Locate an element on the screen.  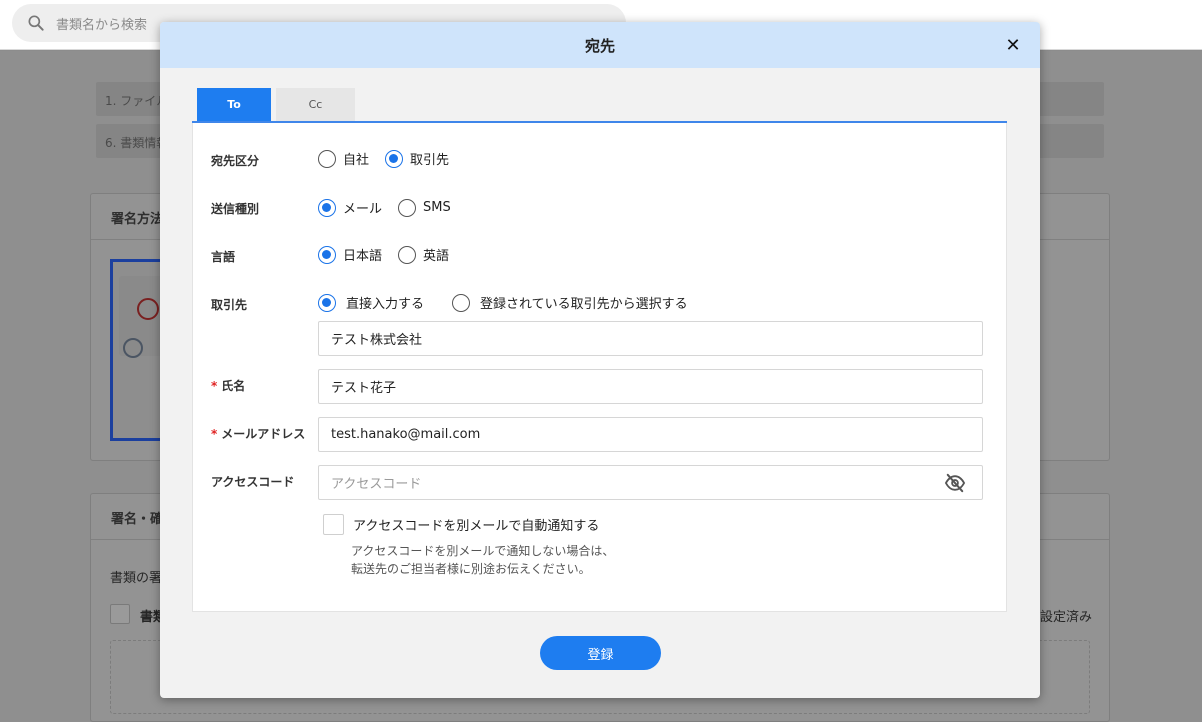
language-label: 言語 is located at coordinates (223, 257).